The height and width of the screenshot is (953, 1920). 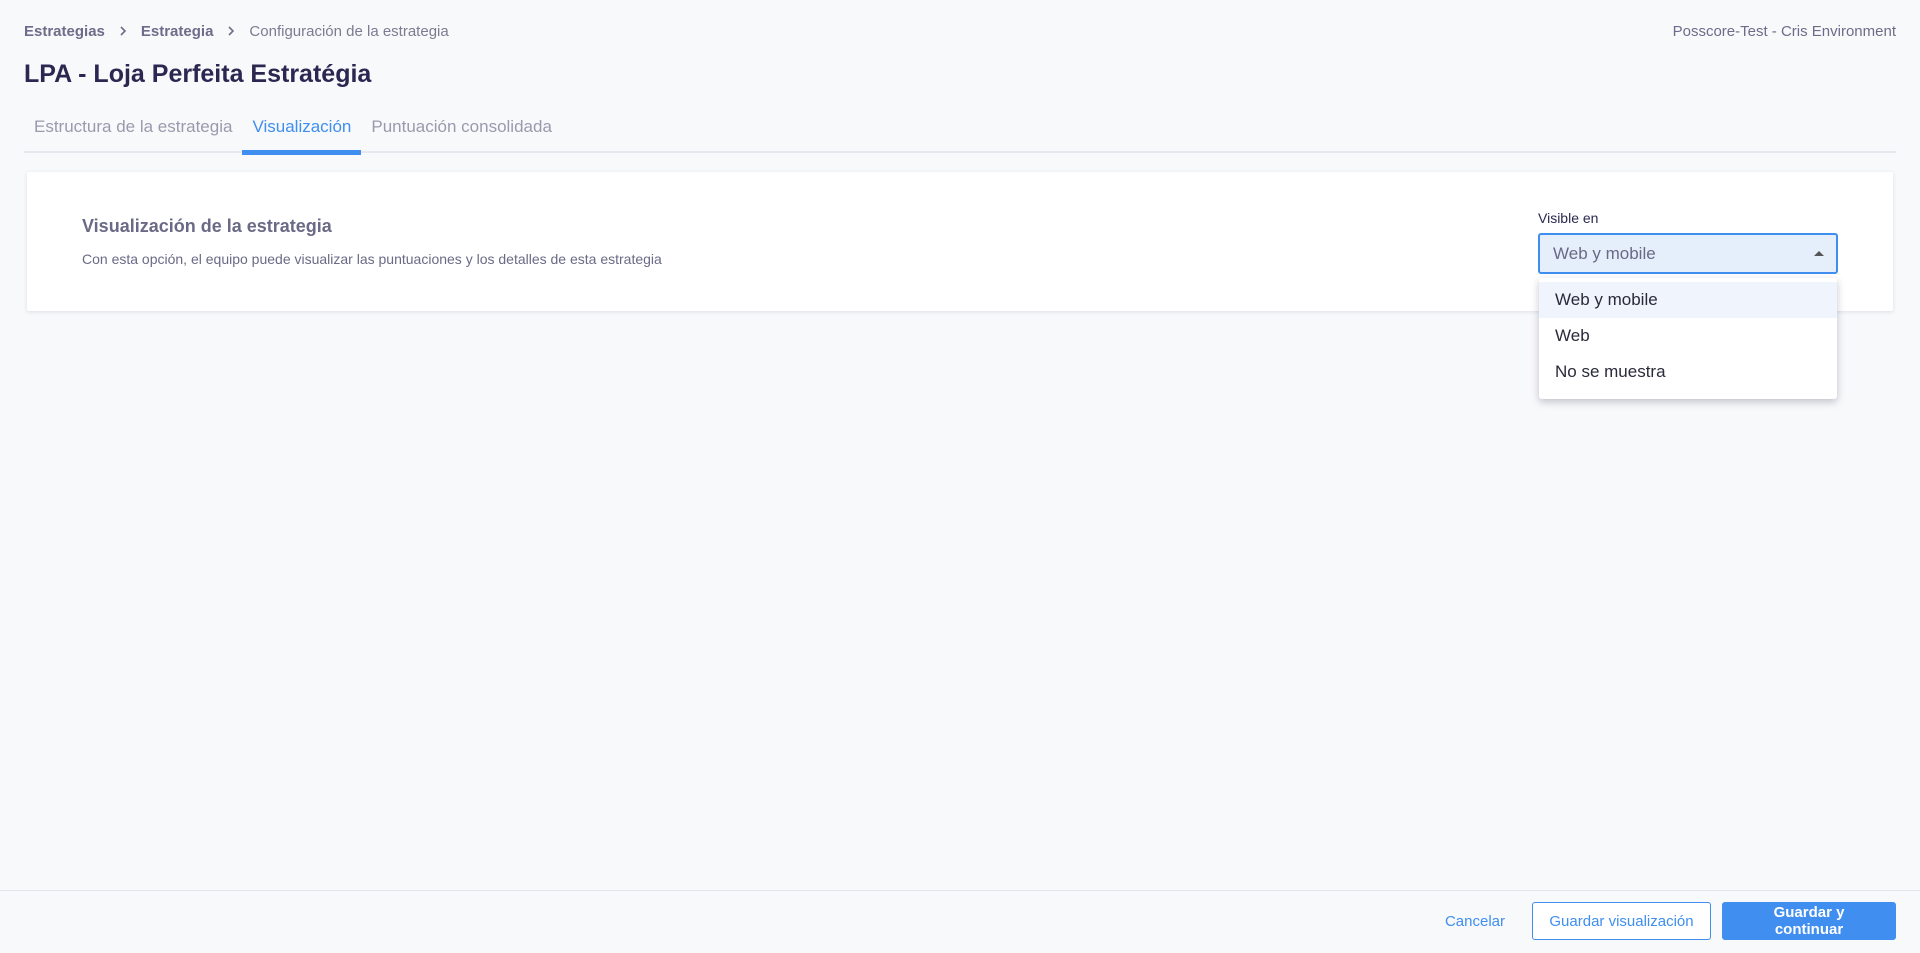 I want to click on visible-en-dropdown: Web y mobile Web No se muestra, so click(x=1688, y=338).